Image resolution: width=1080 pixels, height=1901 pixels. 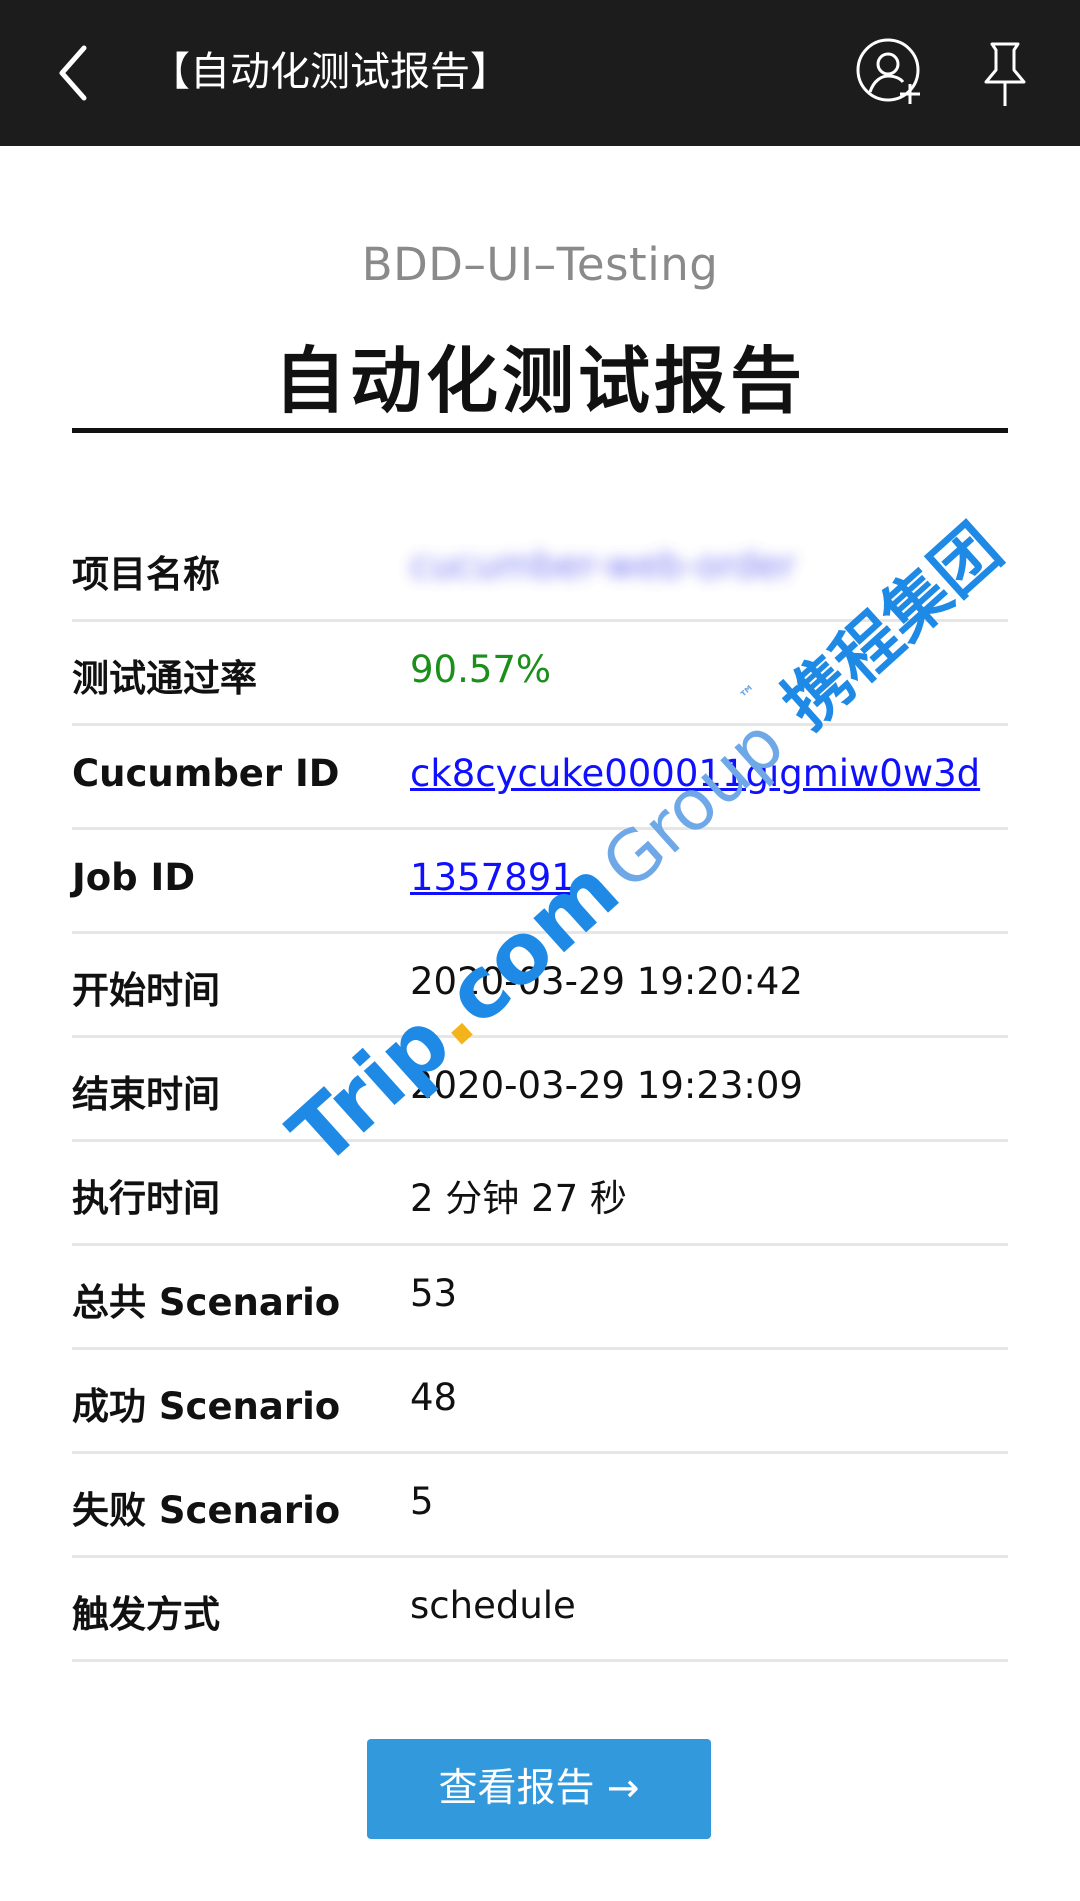 What do you see at coordinates (540, 1506) in the screenshot?
I see `row-failed-scenarios: 失败 Scenario 5` at bounding box center [540, 1506].